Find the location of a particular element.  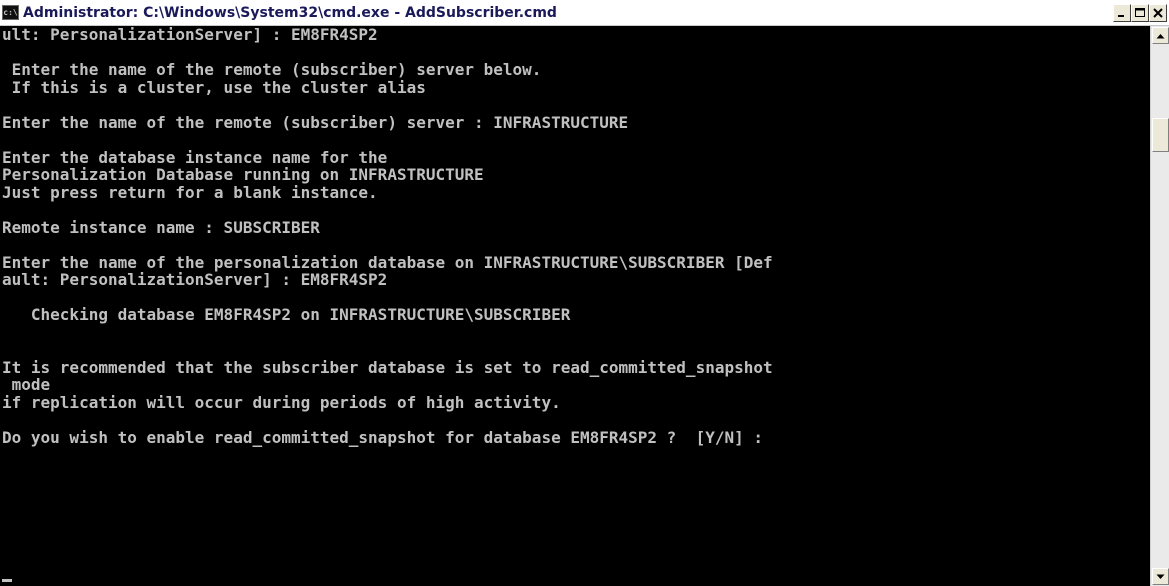

maximize-button is located at coordinates (1140, 13).